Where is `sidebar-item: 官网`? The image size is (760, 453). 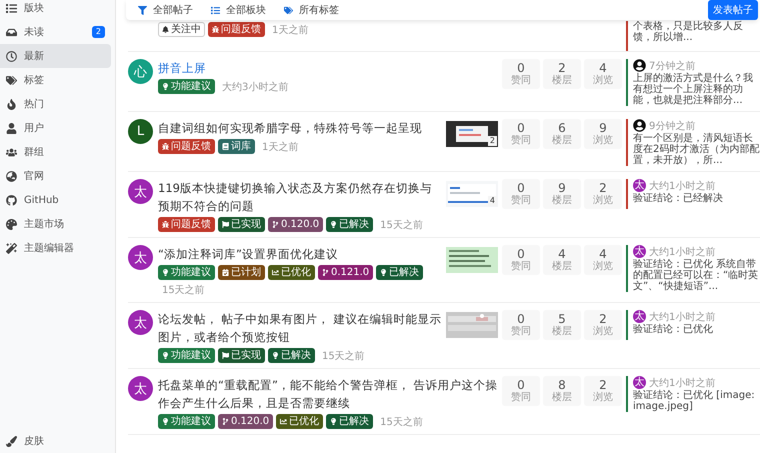 sidebar-item: 官网 is located at coordinates (55, 176).